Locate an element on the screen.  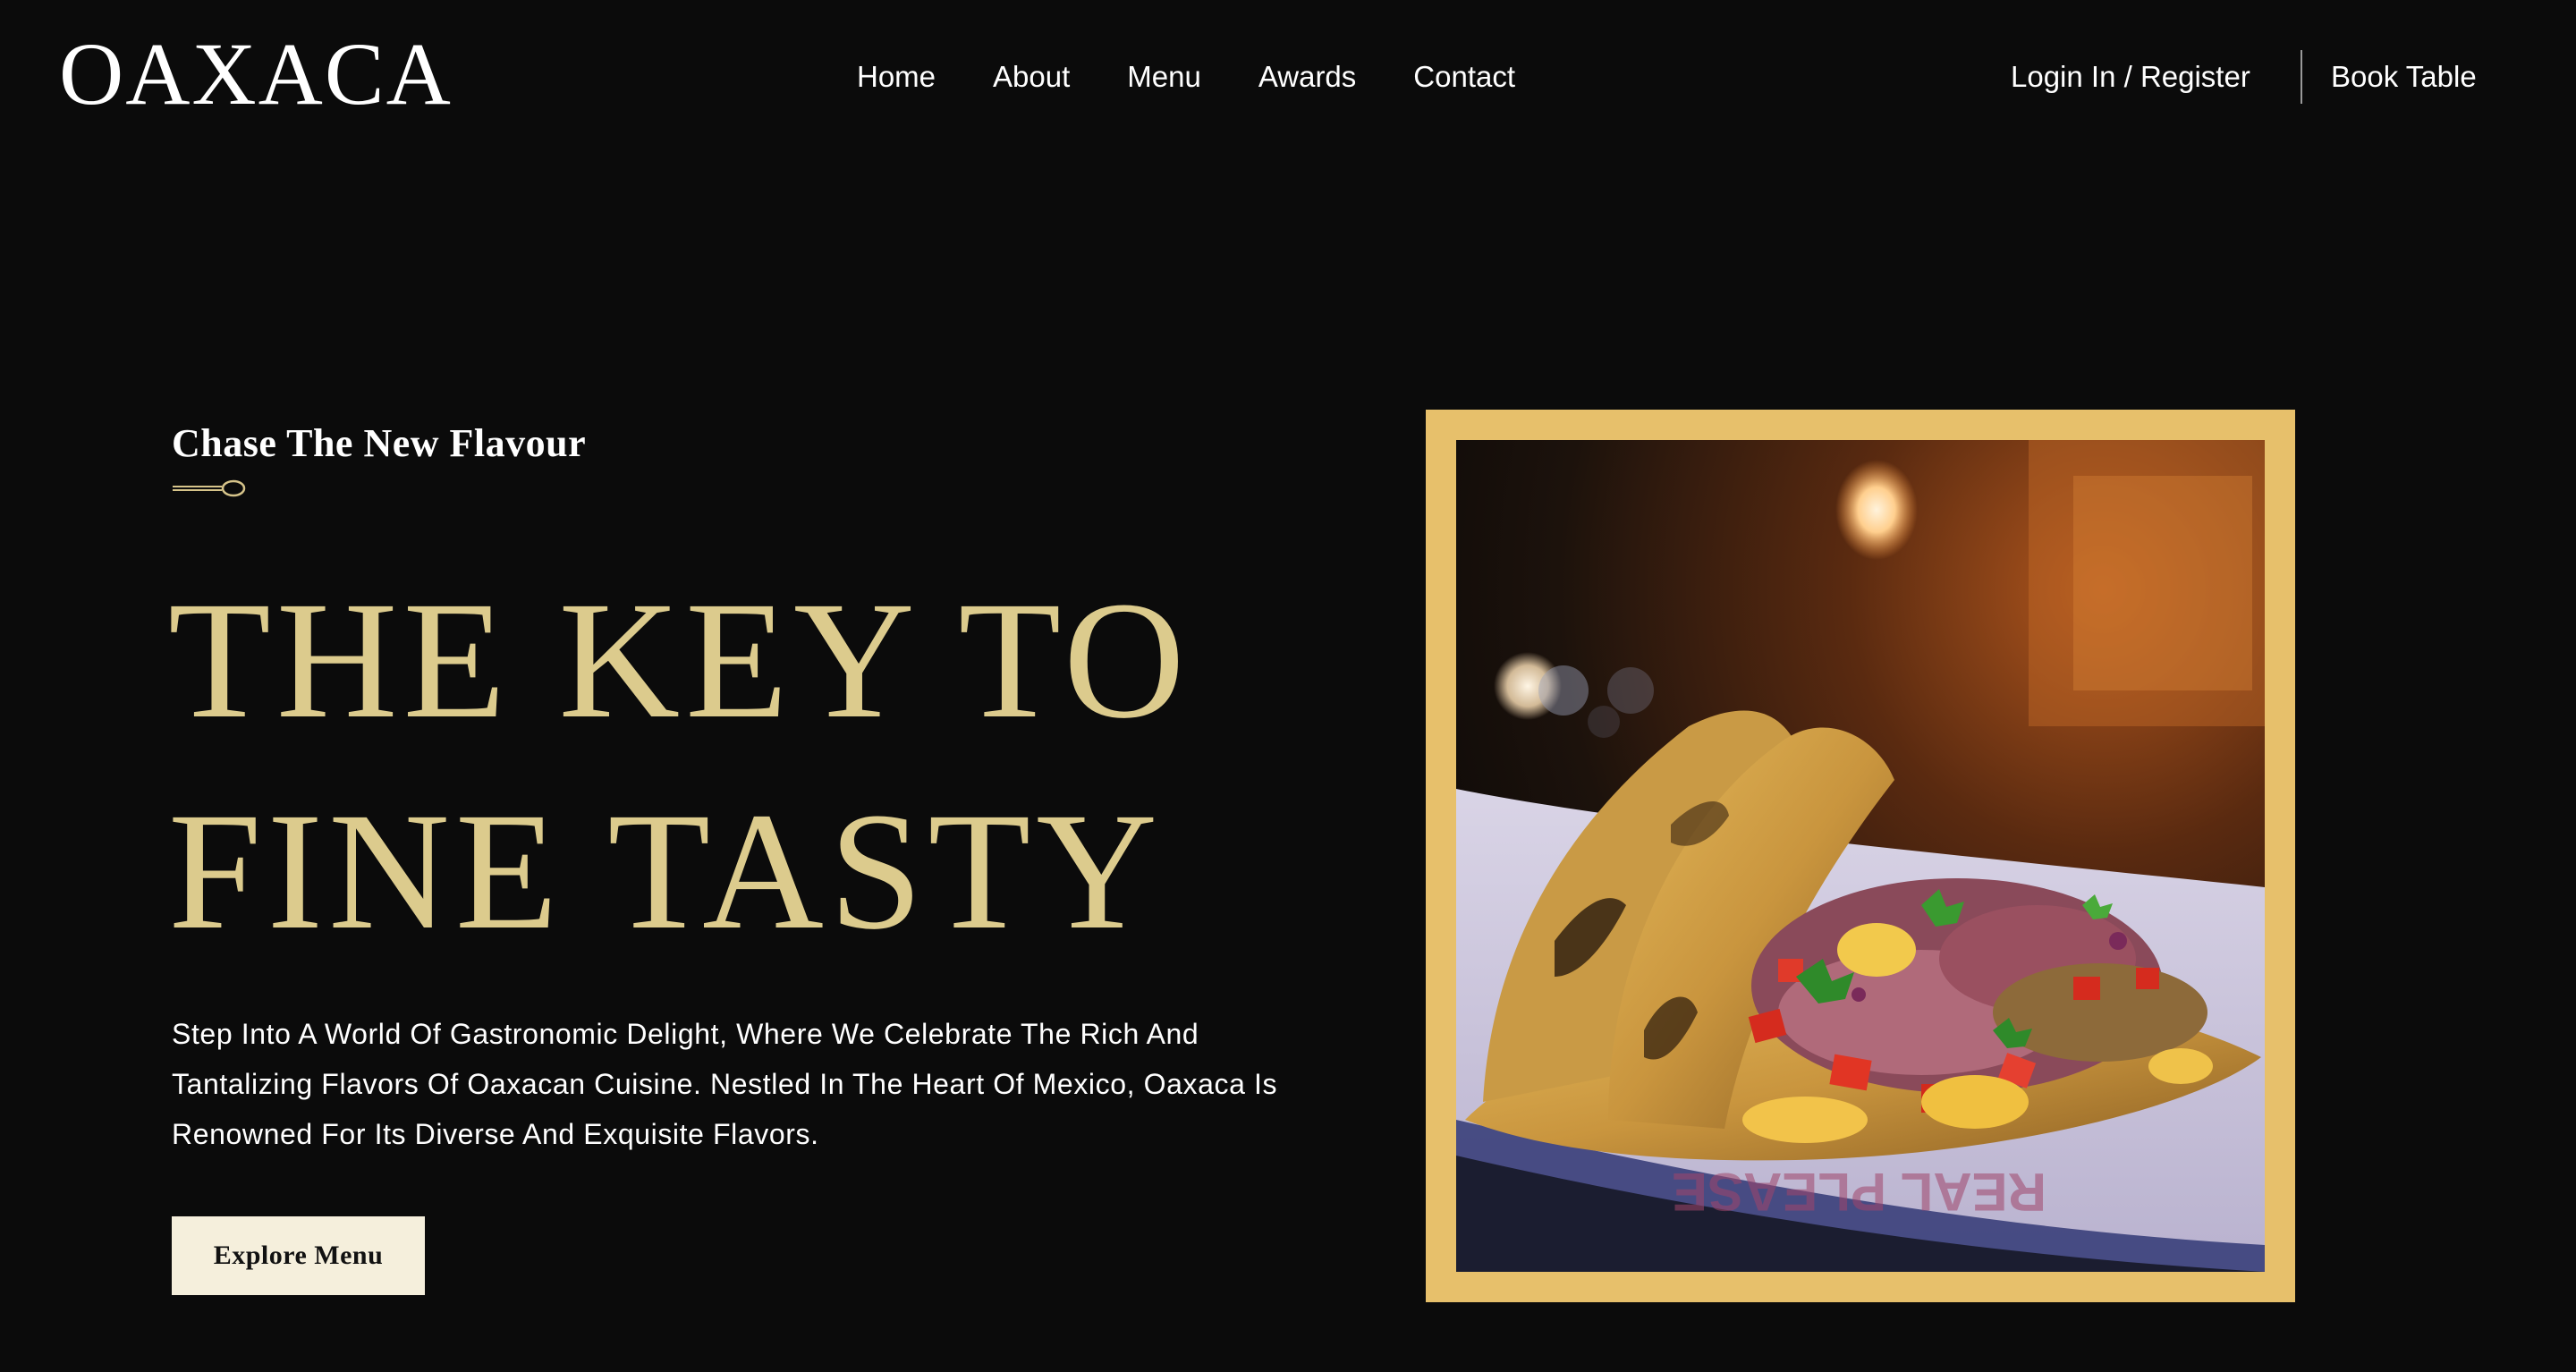
login-register-link: Login In / Register is located at coordinates (2130, 77).